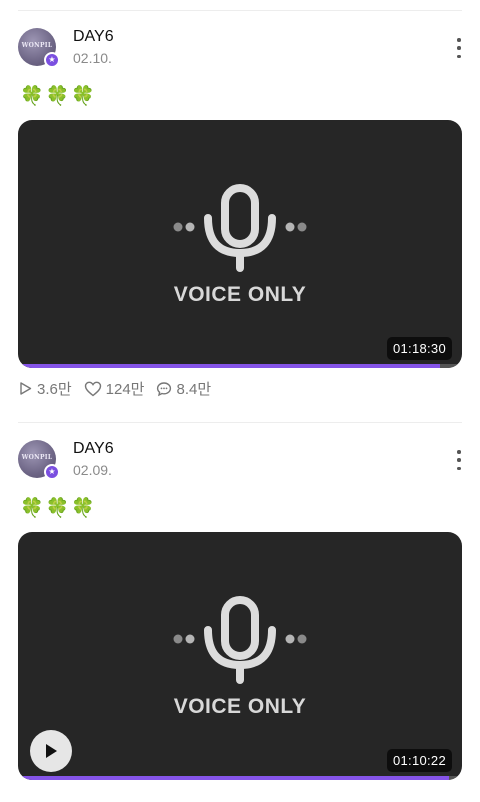 This screenshot has width=480, height=802. Describe the element at coordinates (93, 389) in the screenshot. I see `heart-icon` at that location.